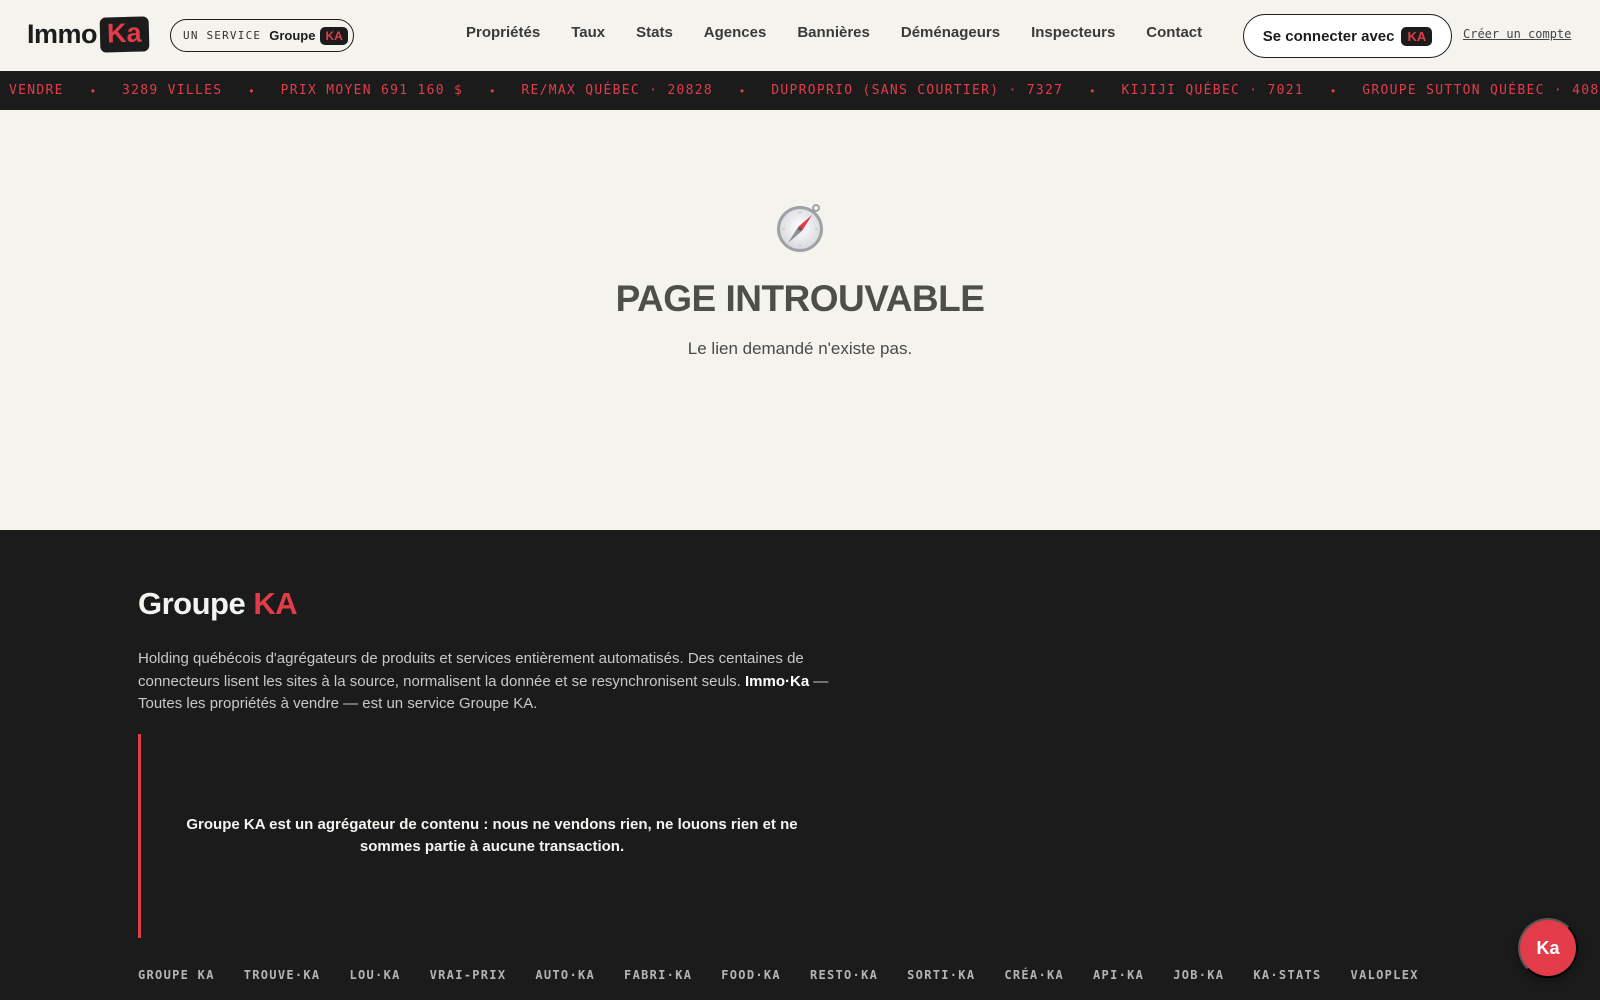  I want to click on footer-link-fabri-ka: FABRI·KA, so click(658, 975).